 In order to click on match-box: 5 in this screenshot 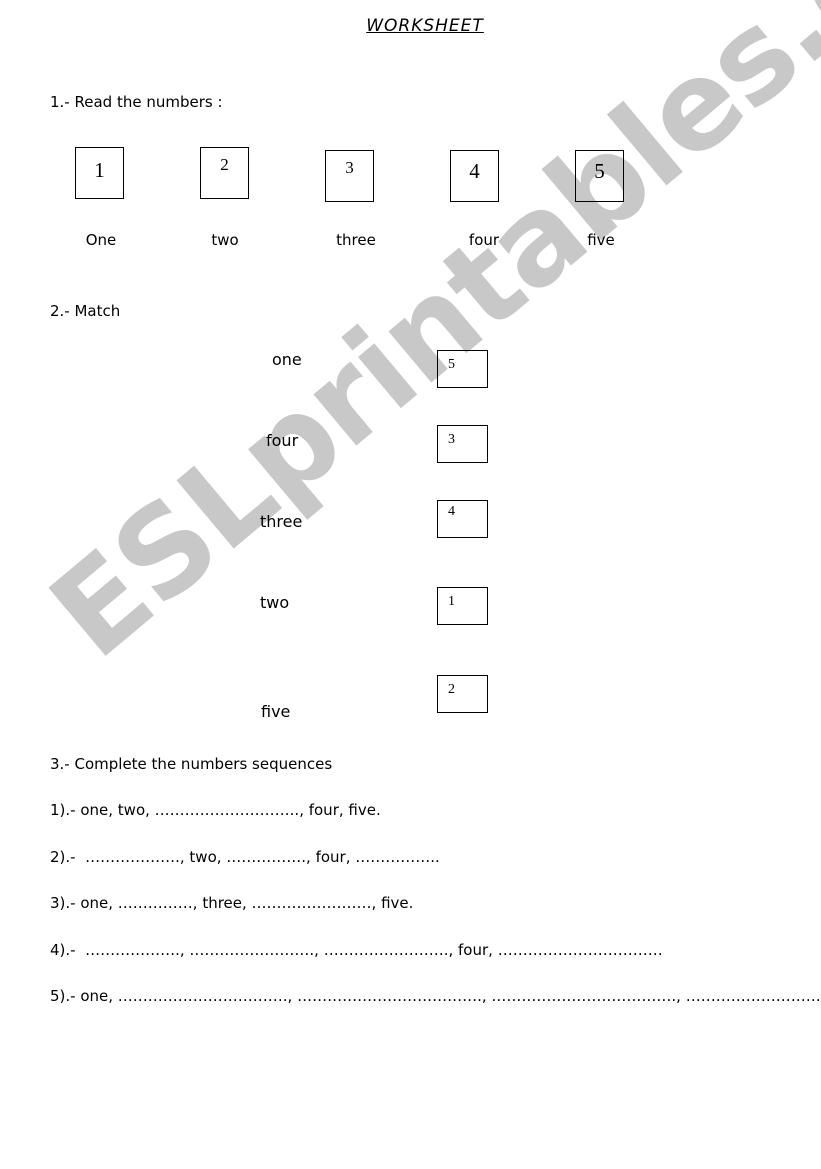, I will do `click(462, 369)`.